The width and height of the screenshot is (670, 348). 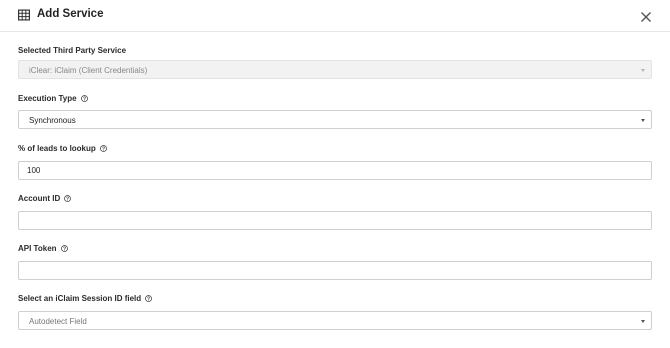 What do you see at coordinates (88, 70) in the screenshot?
I see `third-party-service-value: iClear: iClaim (Client Credentials)` at bounding box center [88, 70].